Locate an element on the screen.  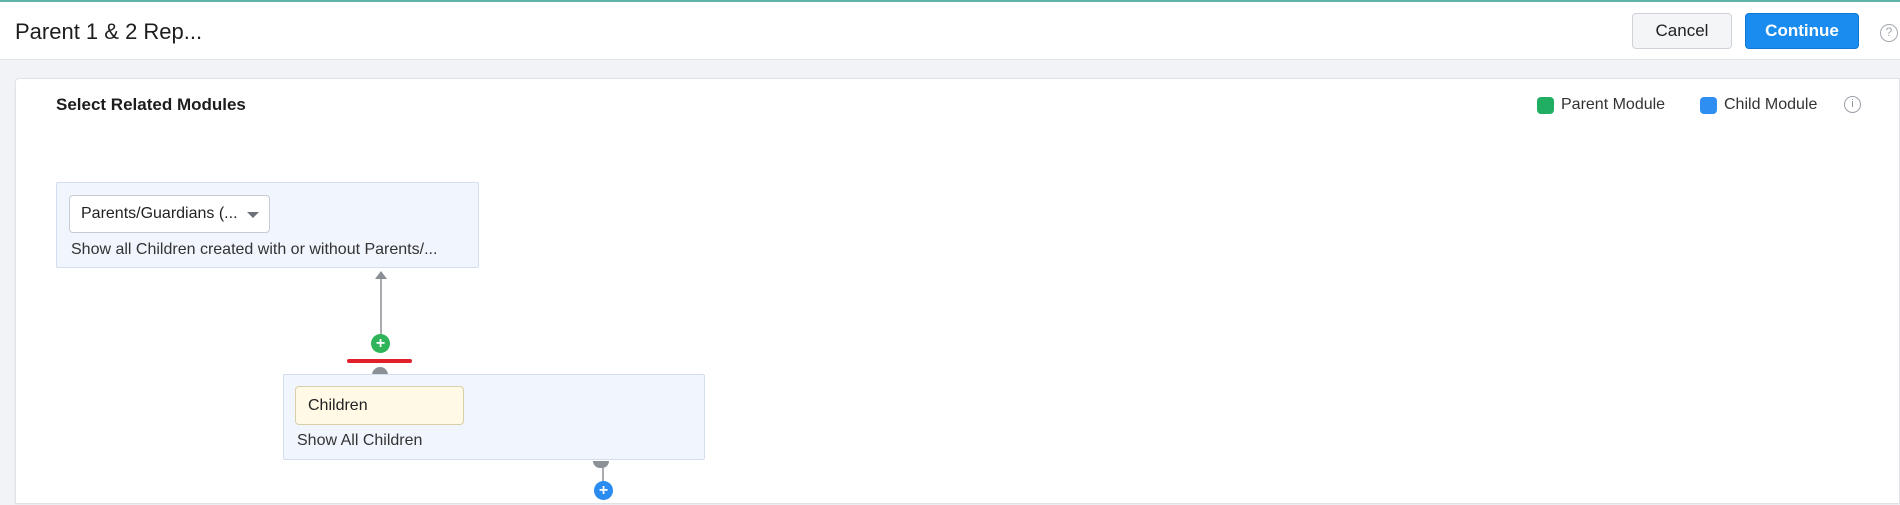
info-icon: i is located at coordinates (1852, 104).